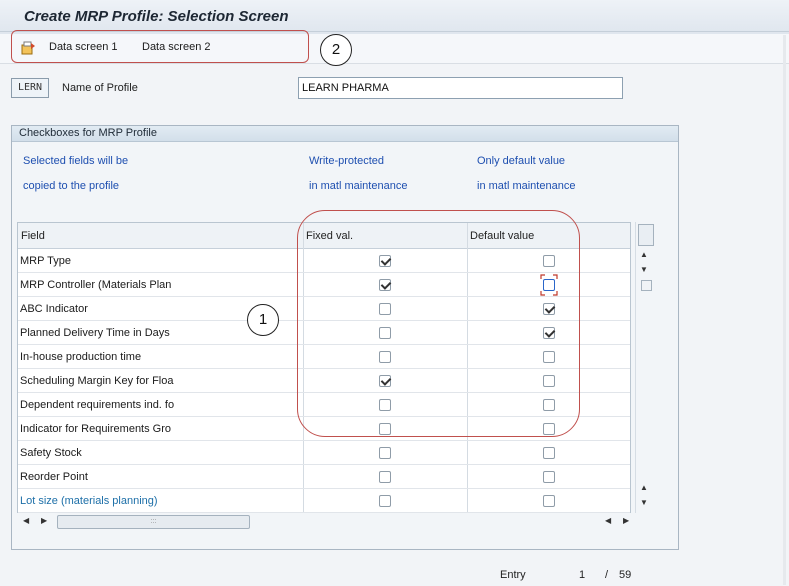 Image resolution: width=789 pixels, height=586 pixels. I want to click on table-row: Planned Delivery Time in Days, so click(324, 333).